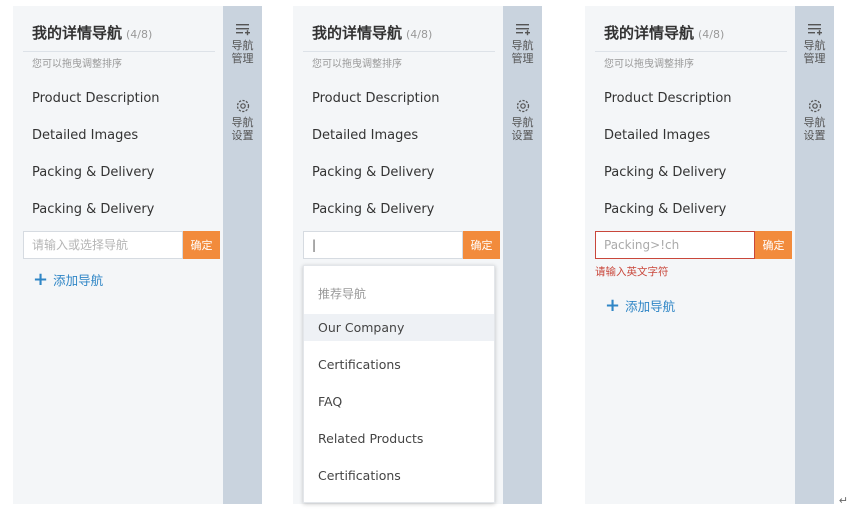 The width and height of the screenshot is (851, 512). I want to click on validation-error: 请输入英文字符, so click(632, 272).